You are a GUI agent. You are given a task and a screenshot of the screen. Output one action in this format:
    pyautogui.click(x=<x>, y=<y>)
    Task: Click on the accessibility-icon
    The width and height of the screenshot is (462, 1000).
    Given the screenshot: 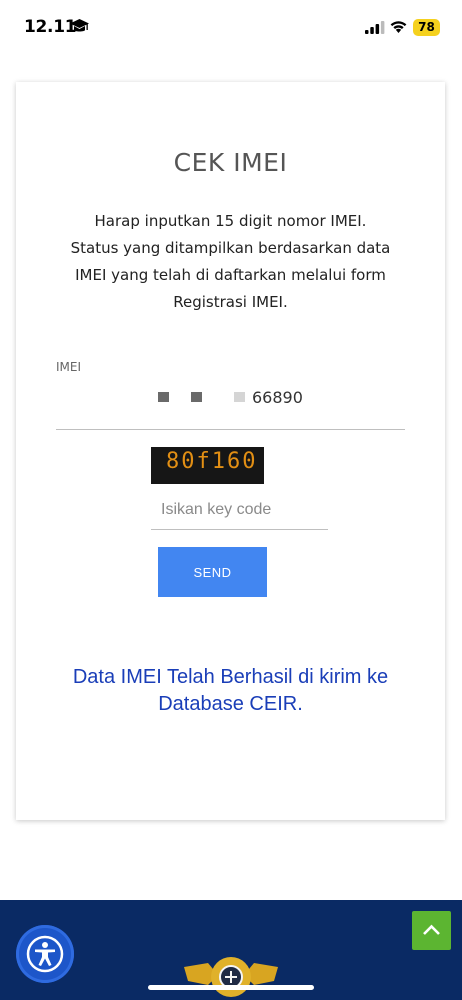 What is the action you would take?
    pyautogui.click(x=45, y=954)
    